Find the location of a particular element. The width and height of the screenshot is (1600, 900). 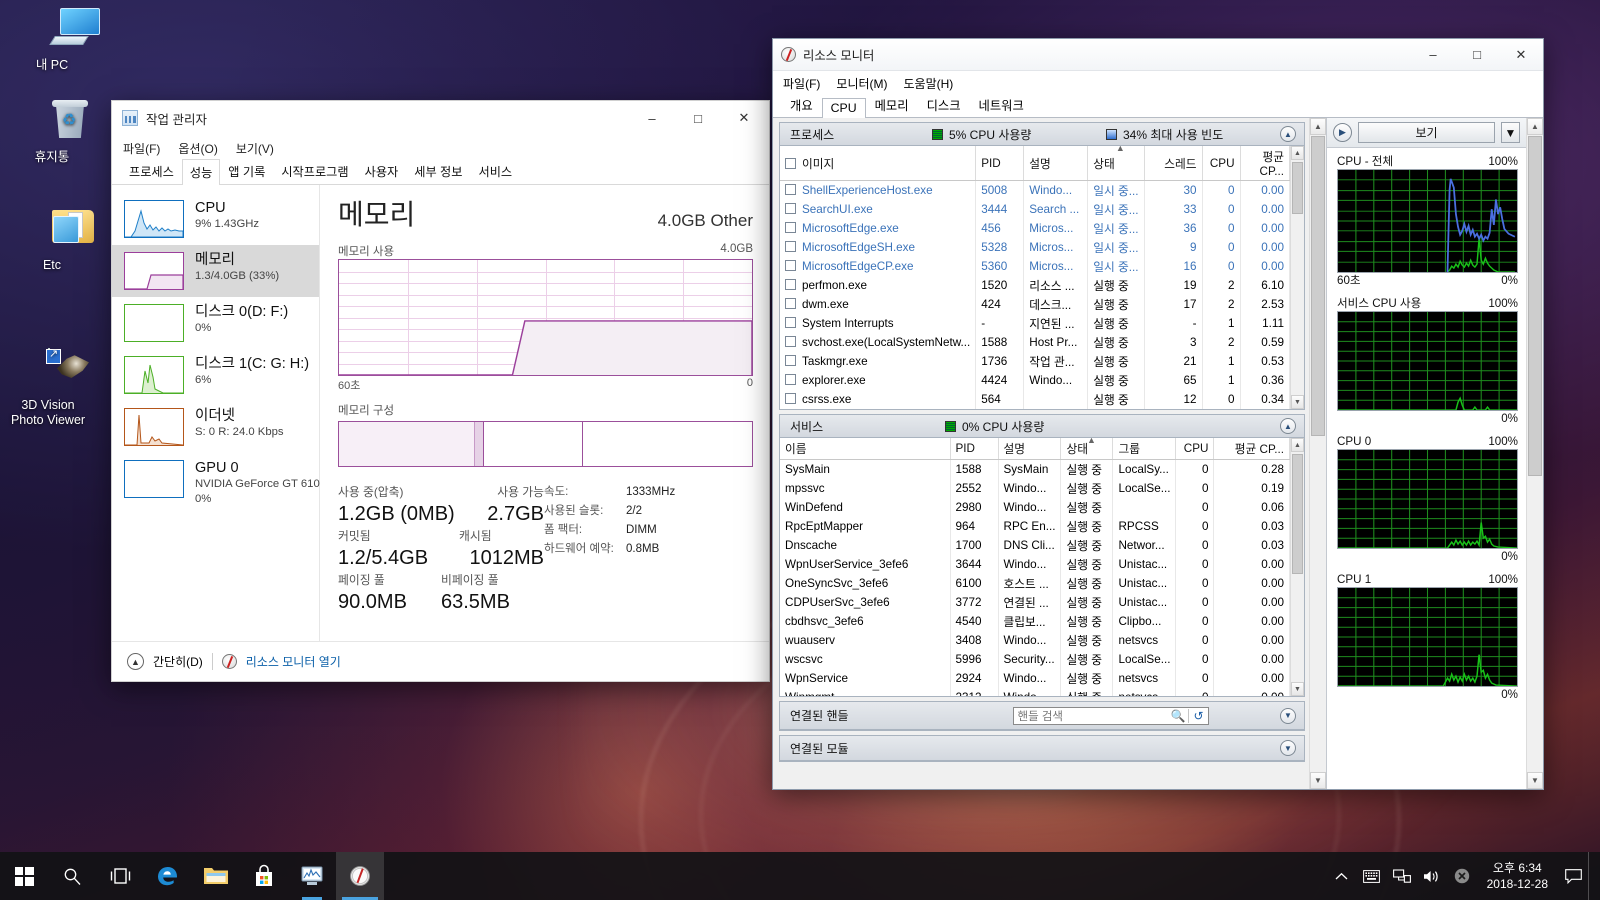

task-manager-button is located at coordinates (312, 876).